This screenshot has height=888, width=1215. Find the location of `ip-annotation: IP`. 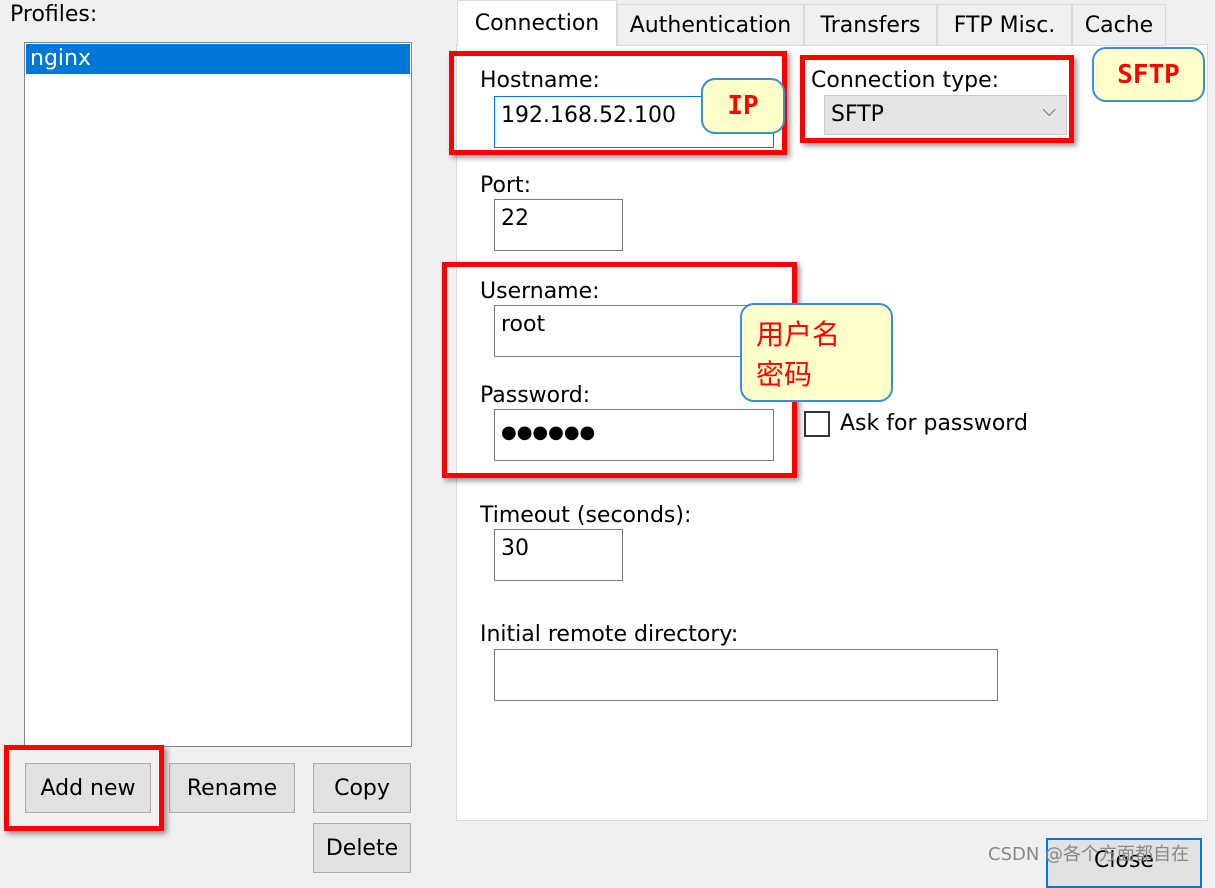

ip-annotation: IP is located at coordinates (743, 106).